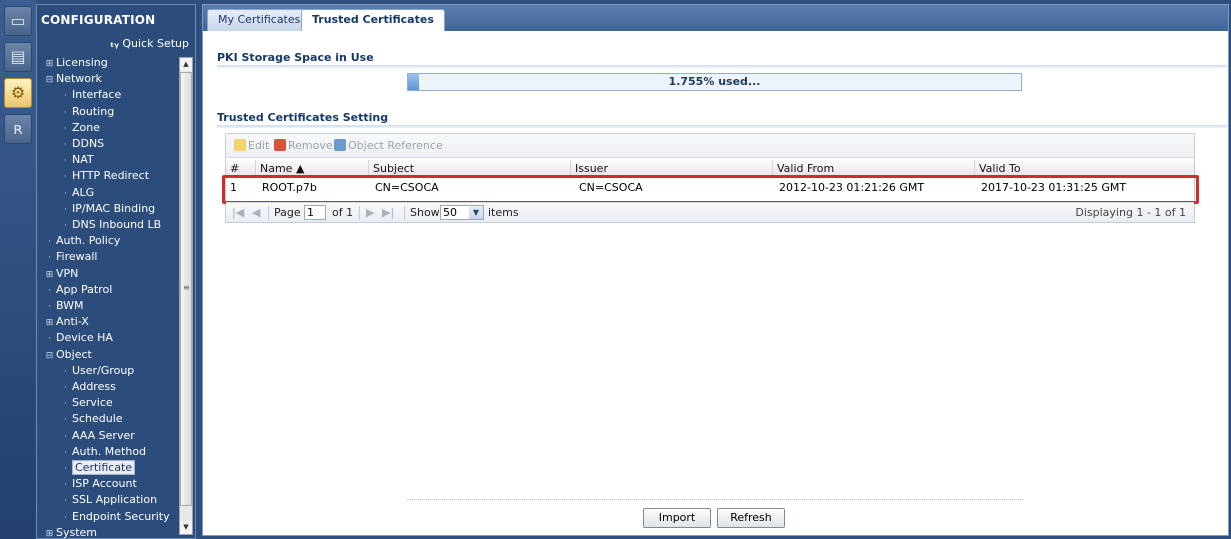 The height and width of the screenshot is (539, 1231). I want to click on sidebar-item-certificate: · Certificate, so click(97, 467).